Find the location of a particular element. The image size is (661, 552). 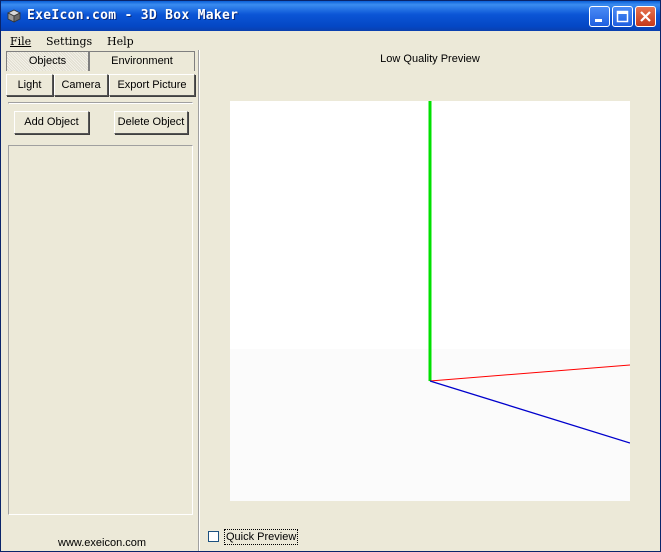

delete-object-button: Delete Object is located at coordinates (151, 122).